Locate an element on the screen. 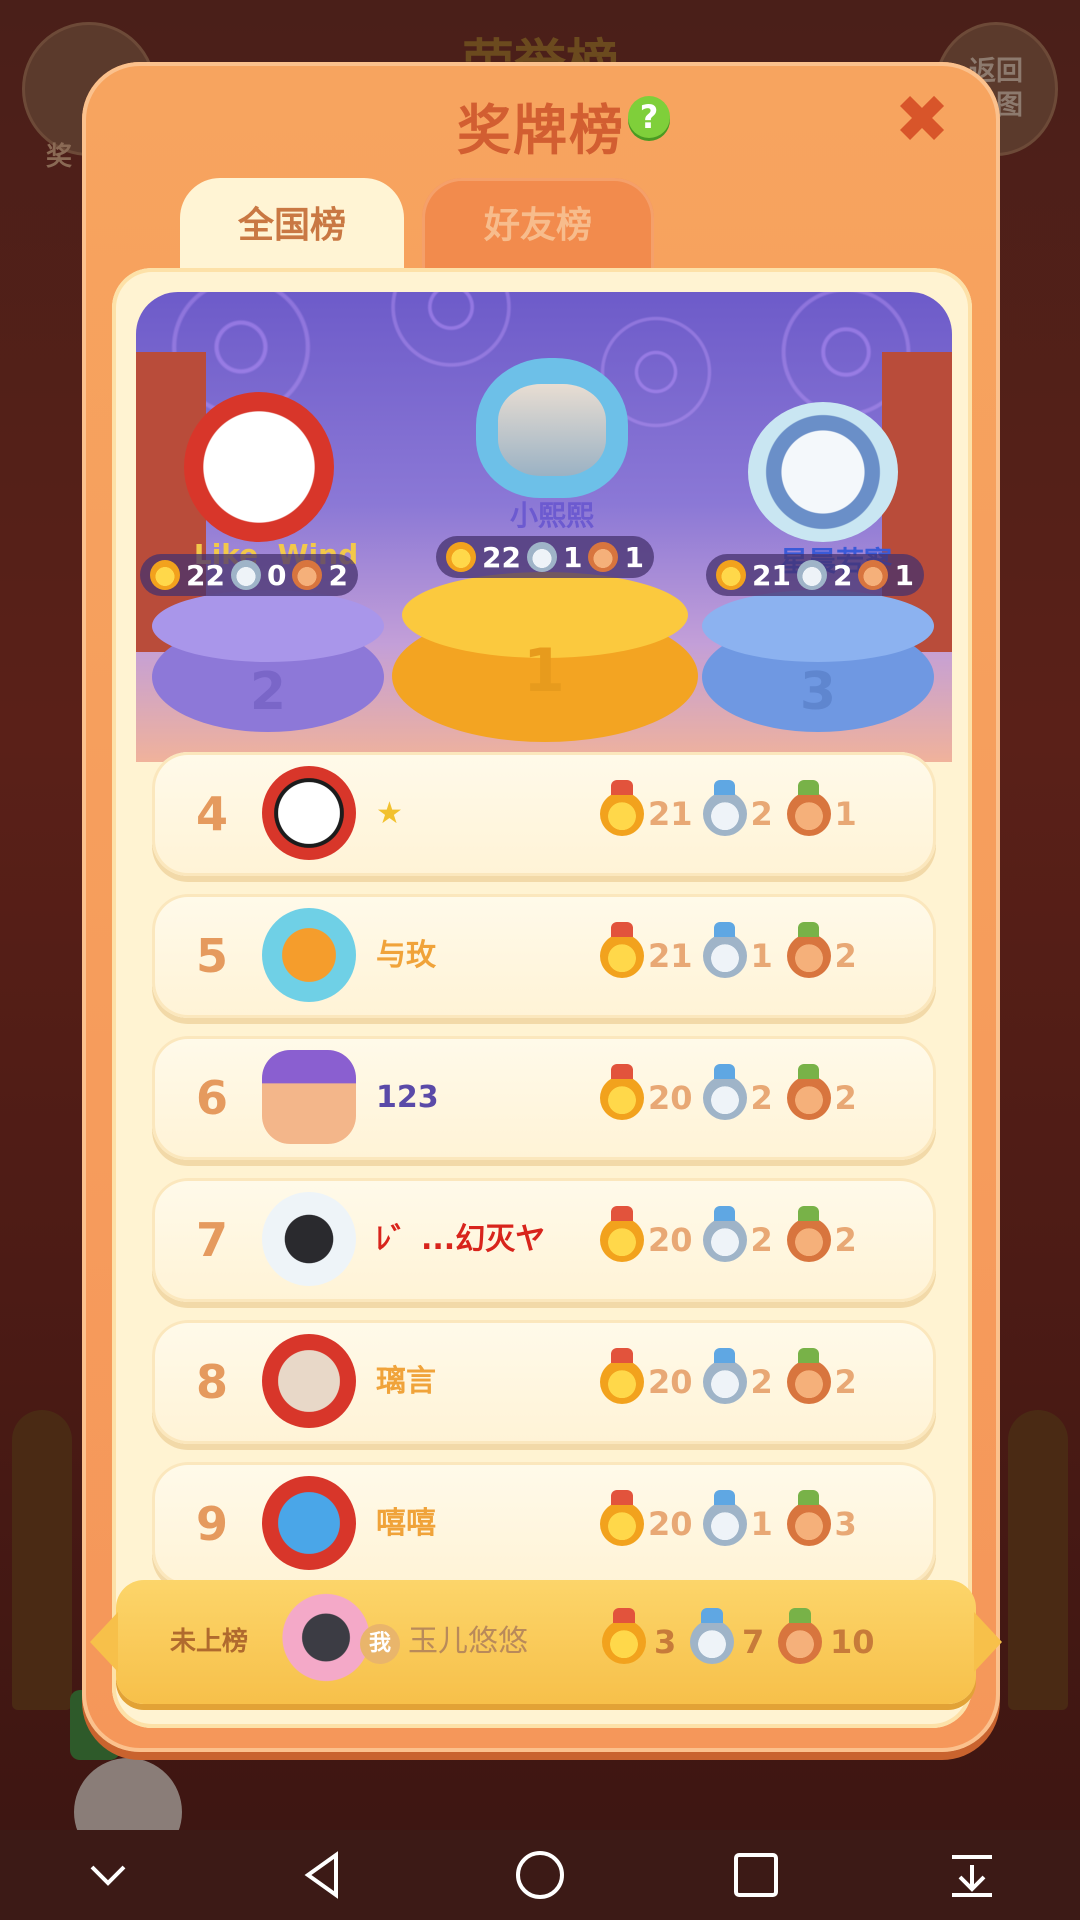  third-place-stats: 21 2 1 is located at coordinates (815, 575).